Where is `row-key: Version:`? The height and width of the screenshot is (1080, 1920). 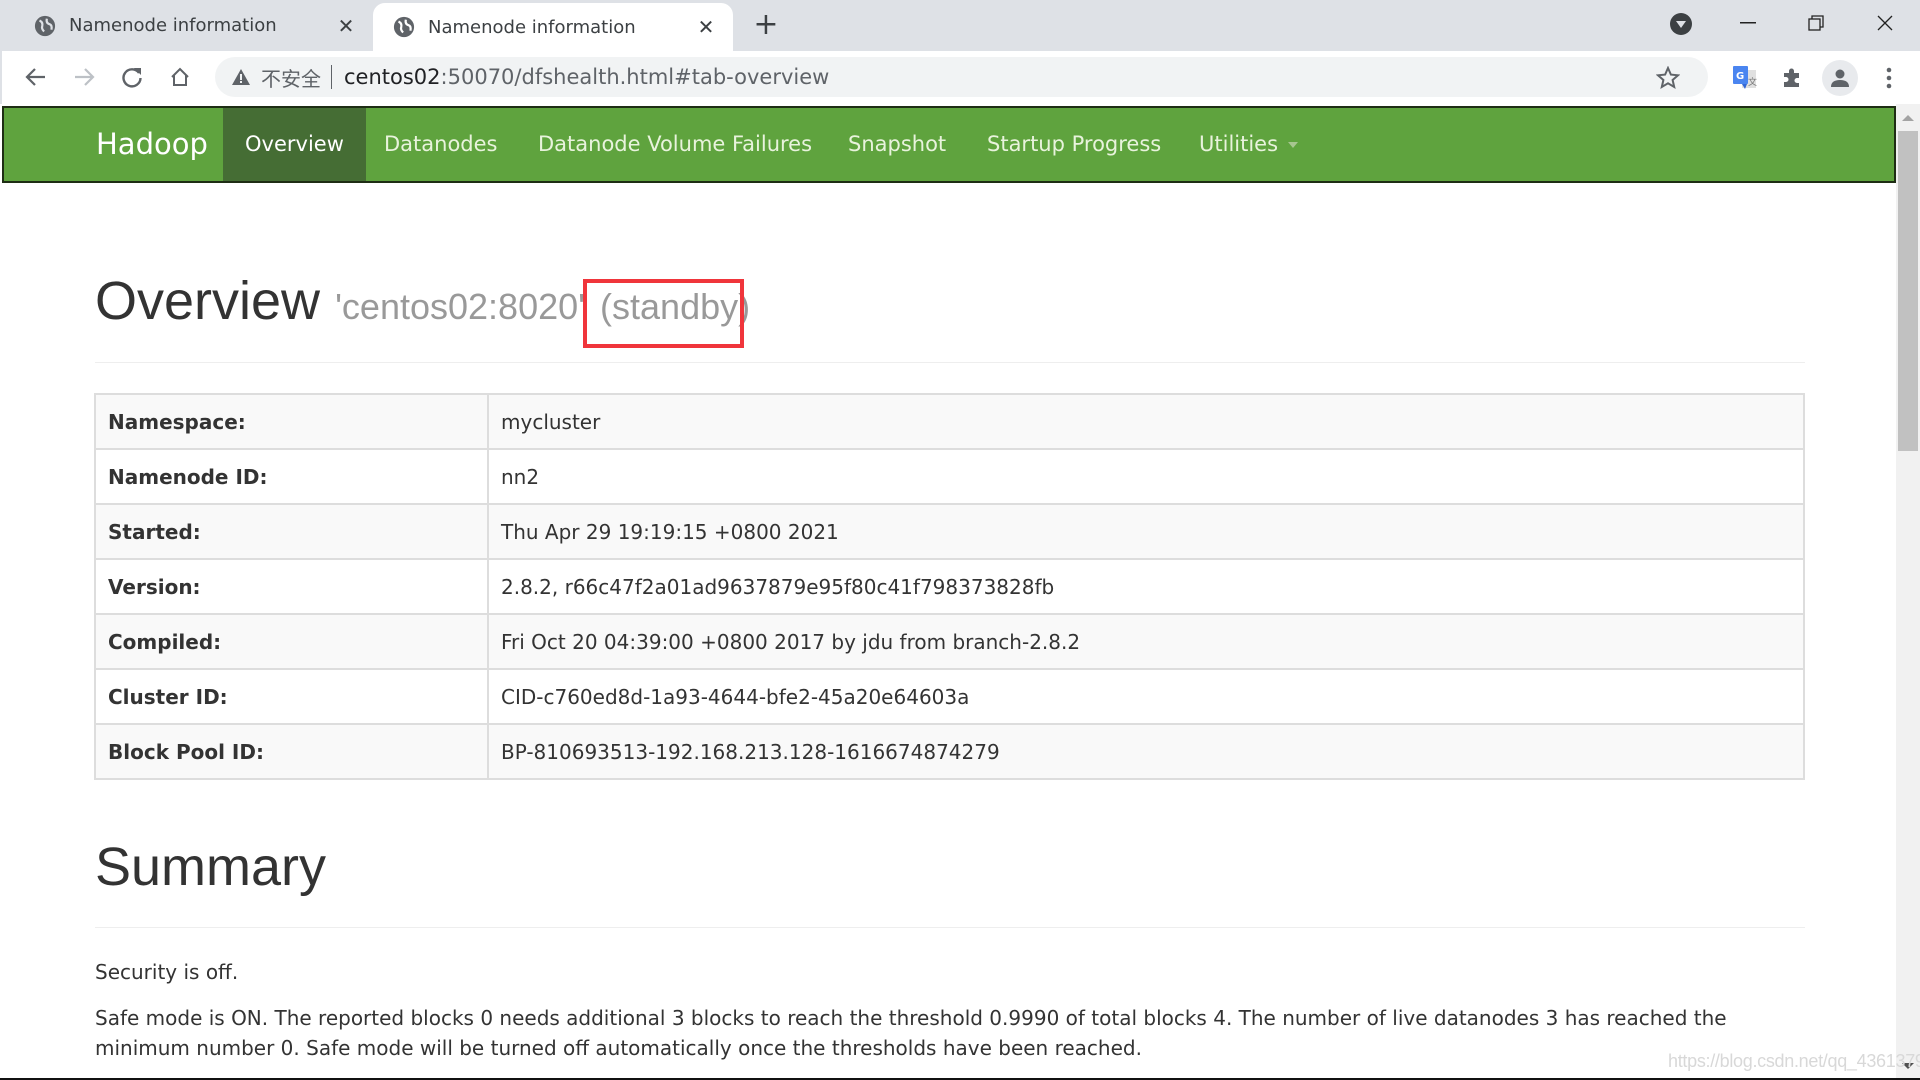
row-key: Version: is located at coordinates (291, 586).